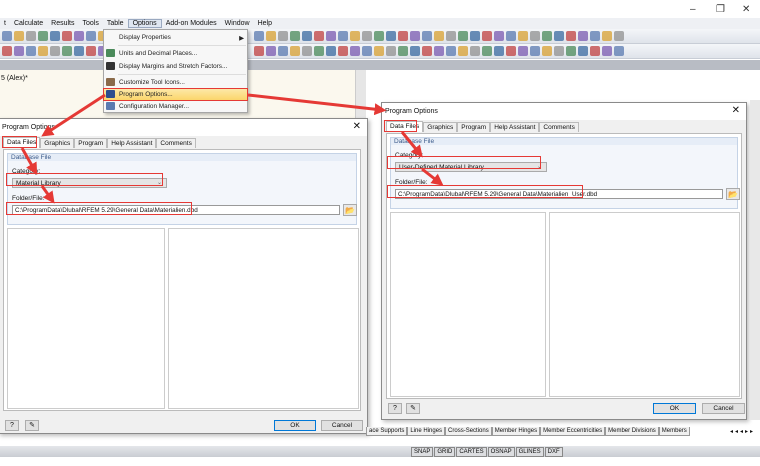 This screenshot has width=760, height=466. I want to click on tab-surface-supports: ace Supports, so click(387, 431).